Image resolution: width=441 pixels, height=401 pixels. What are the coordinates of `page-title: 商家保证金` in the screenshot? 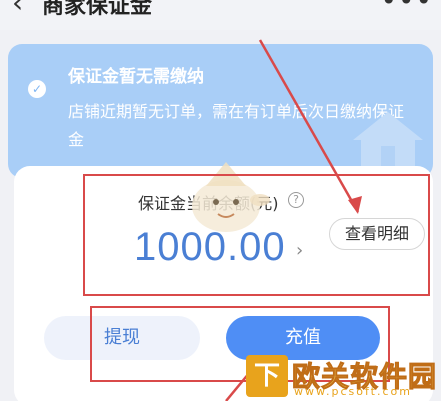 It's located at (97, 9).